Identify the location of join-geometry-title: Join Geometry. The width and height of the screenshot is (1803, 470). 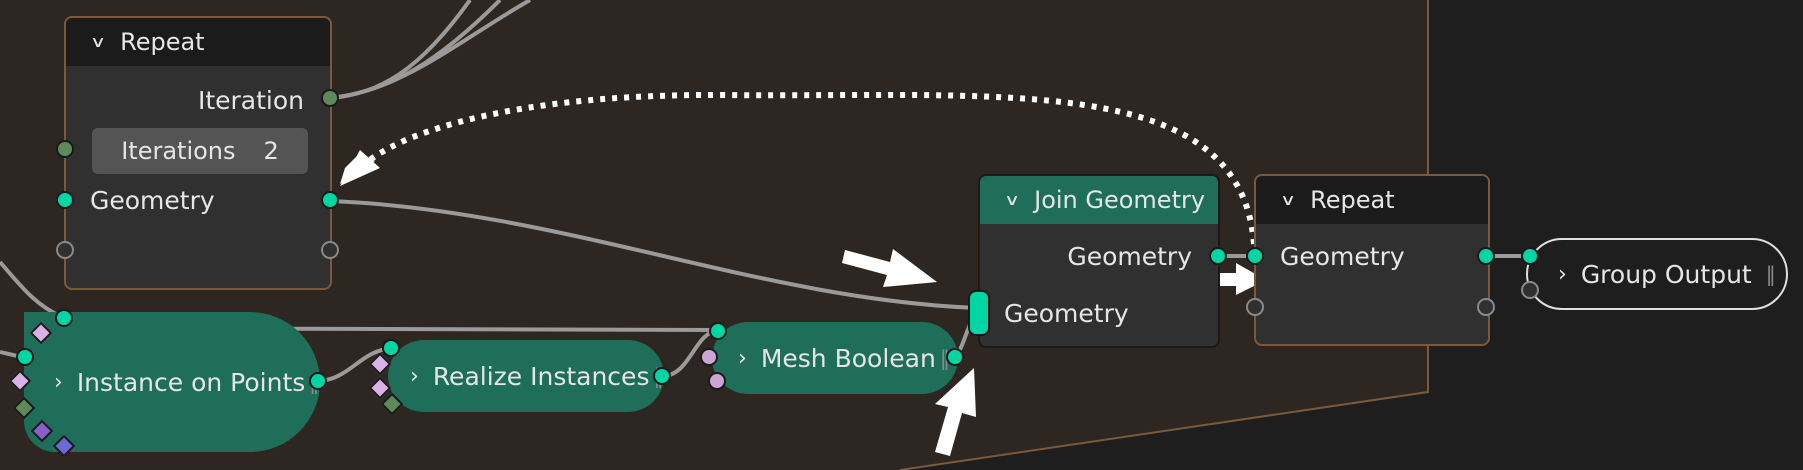
(1120, 200).